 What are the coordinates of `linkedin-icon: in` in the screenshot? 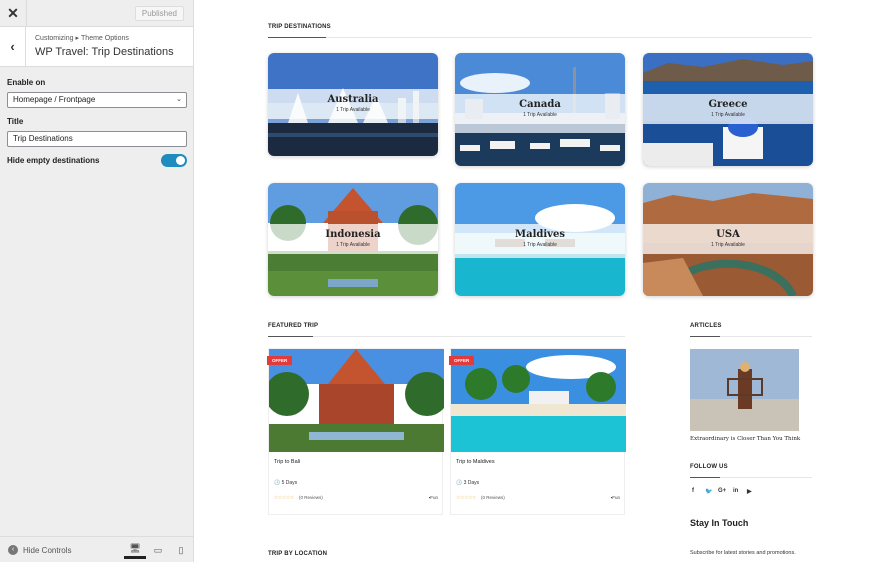 It's located at (735, 491).